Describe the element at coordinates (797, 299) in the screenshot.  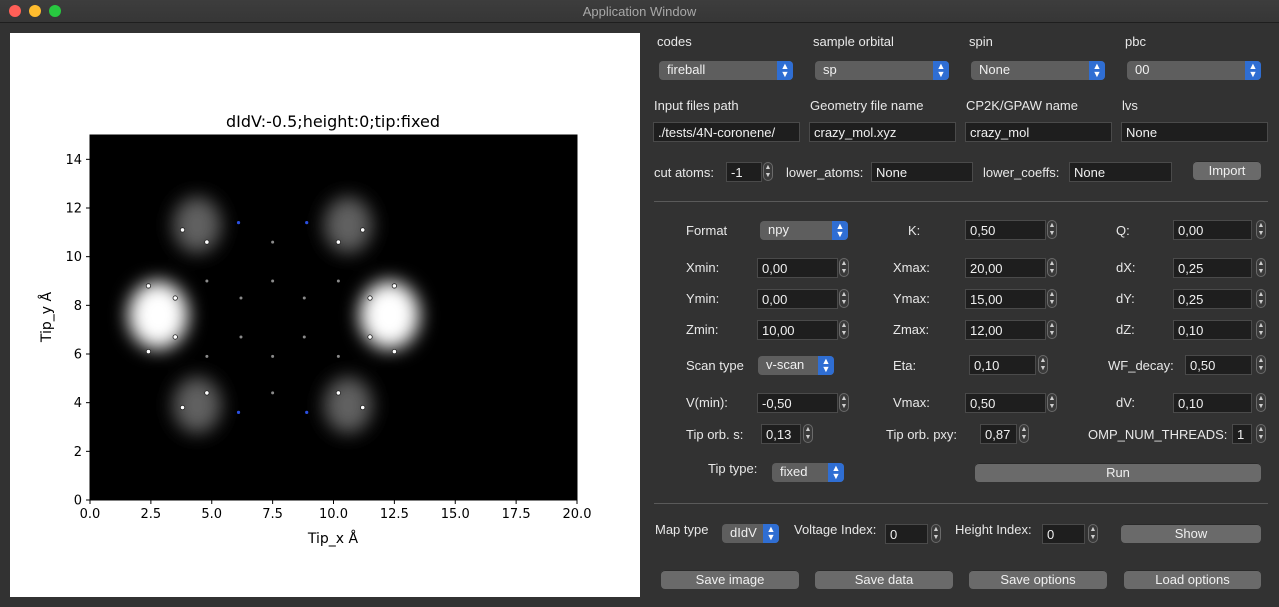
I see `ymin-field: 0,00` at that location.